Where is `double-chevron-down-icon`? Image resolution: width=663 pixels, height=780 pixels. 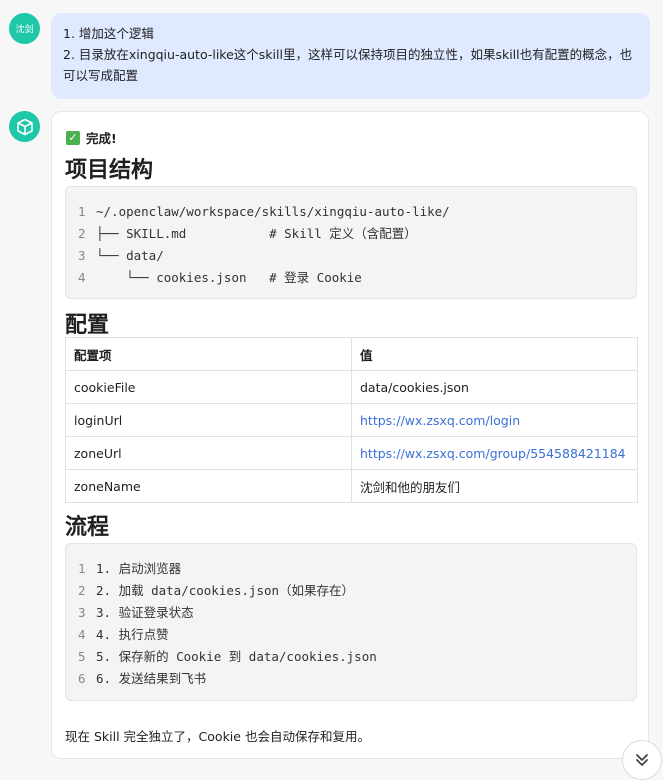 double-chevron-down-icon is located at coordinates (642, 760).